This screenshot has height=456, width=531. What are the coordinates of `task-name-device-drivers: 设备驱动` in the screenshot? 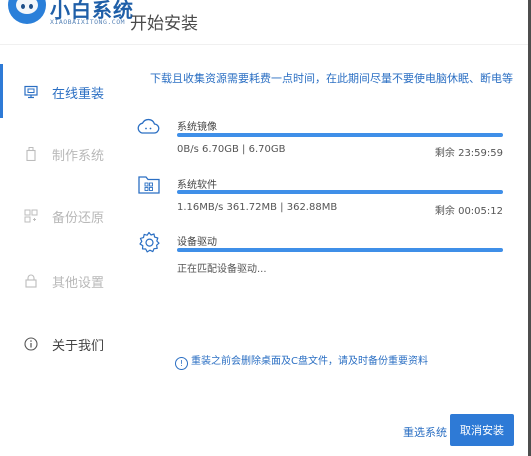 It's located at (197, 242).